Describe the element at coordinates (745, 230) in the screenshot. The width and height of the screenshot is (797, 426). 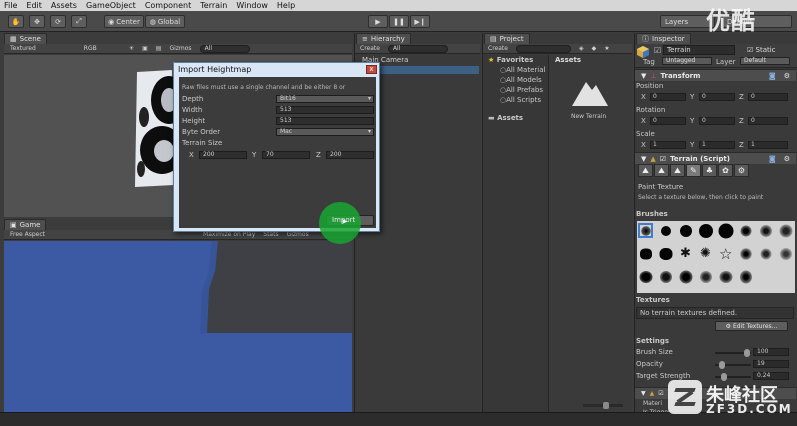
I see `brush-scatter-a` at that location.